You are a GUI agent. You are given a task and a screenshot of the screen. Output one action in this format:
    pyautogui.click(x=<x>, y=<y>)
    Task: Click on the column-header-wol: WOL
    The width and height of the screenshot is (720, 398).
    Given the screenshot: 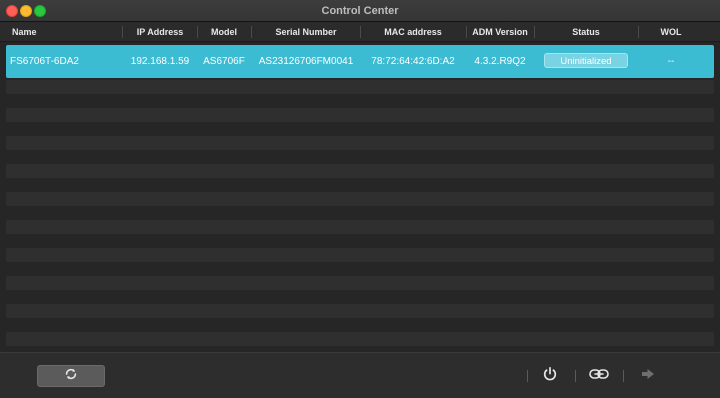 What is the action you would take?
    pyautogui.click(x=671, y=32)
    